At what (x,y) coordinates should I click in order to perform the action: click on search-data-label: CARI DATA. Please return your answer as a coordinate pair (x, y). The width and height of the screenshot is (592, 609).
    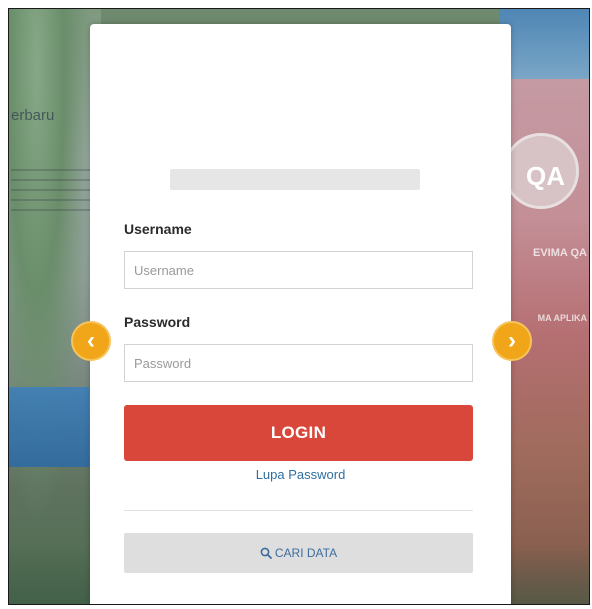
    Looking at the image, I should click on (306, 553).